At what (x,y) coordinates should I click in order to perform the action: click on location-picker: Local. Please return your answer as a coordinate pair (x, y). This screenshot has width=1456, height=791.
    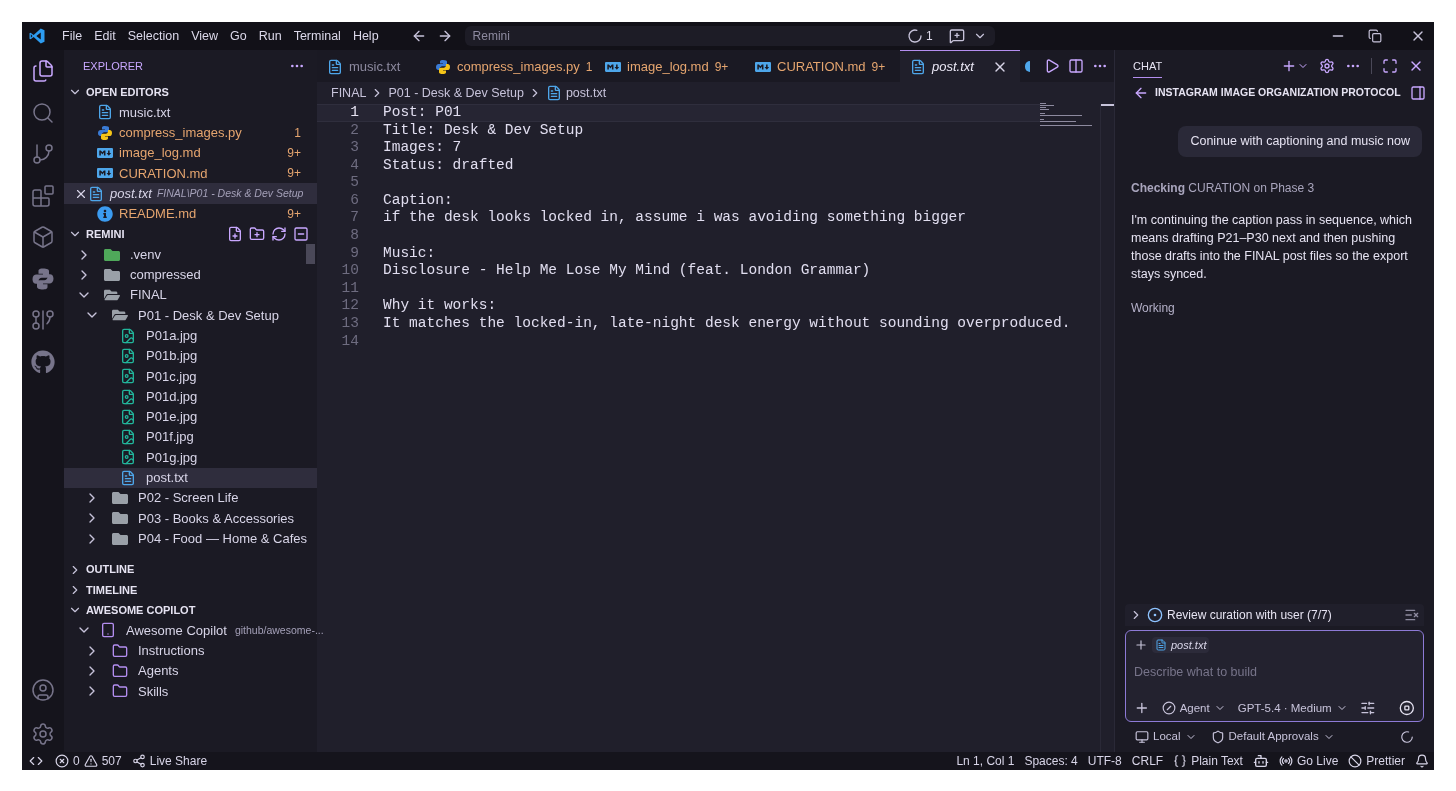
    Looking at the image, I should click on (1166, 737).